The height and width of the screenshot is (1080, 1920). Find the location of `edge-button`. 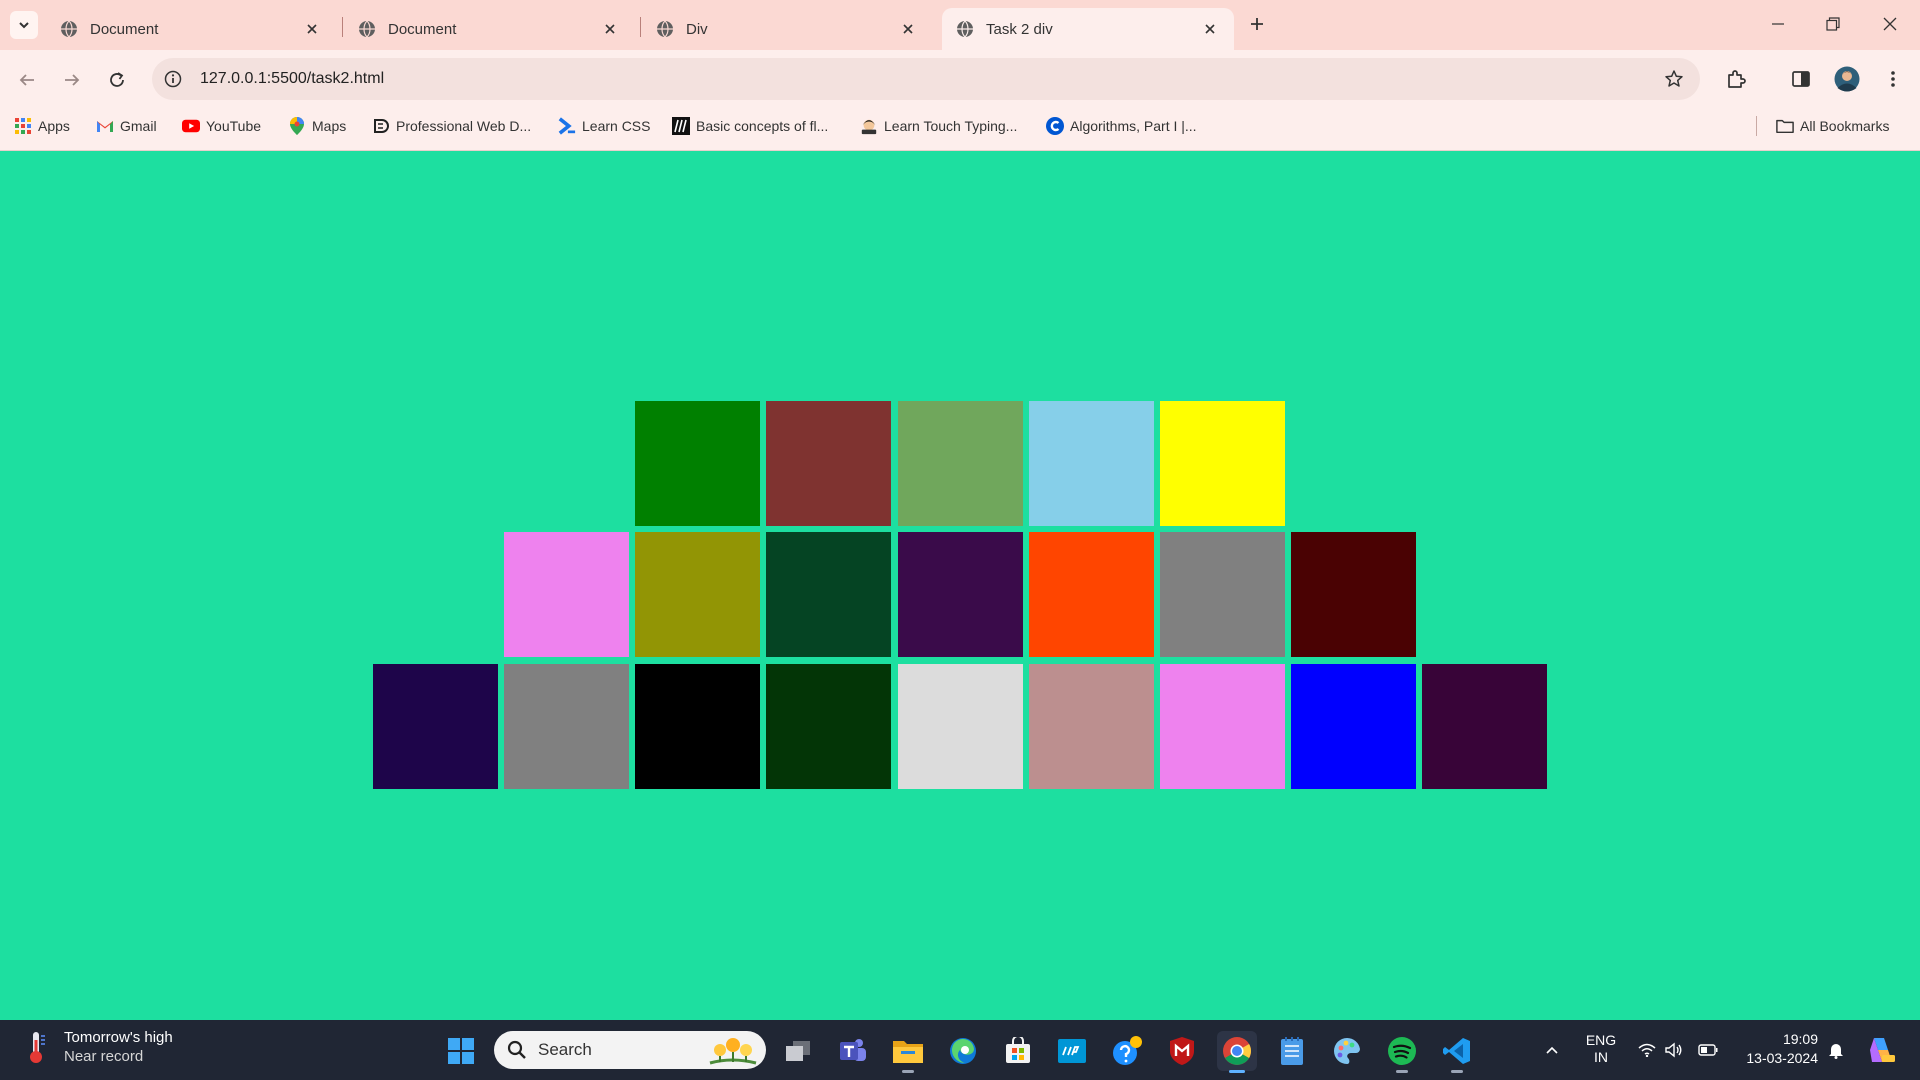

edge-button is located at coordinates (963, 1051).